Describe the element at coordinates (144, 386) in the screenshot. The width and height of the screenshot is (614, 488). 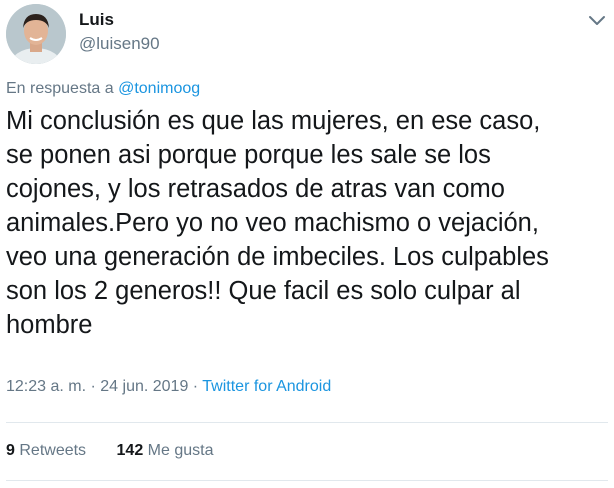
I see `tweet-date: 24 jun. 2019` at that location.